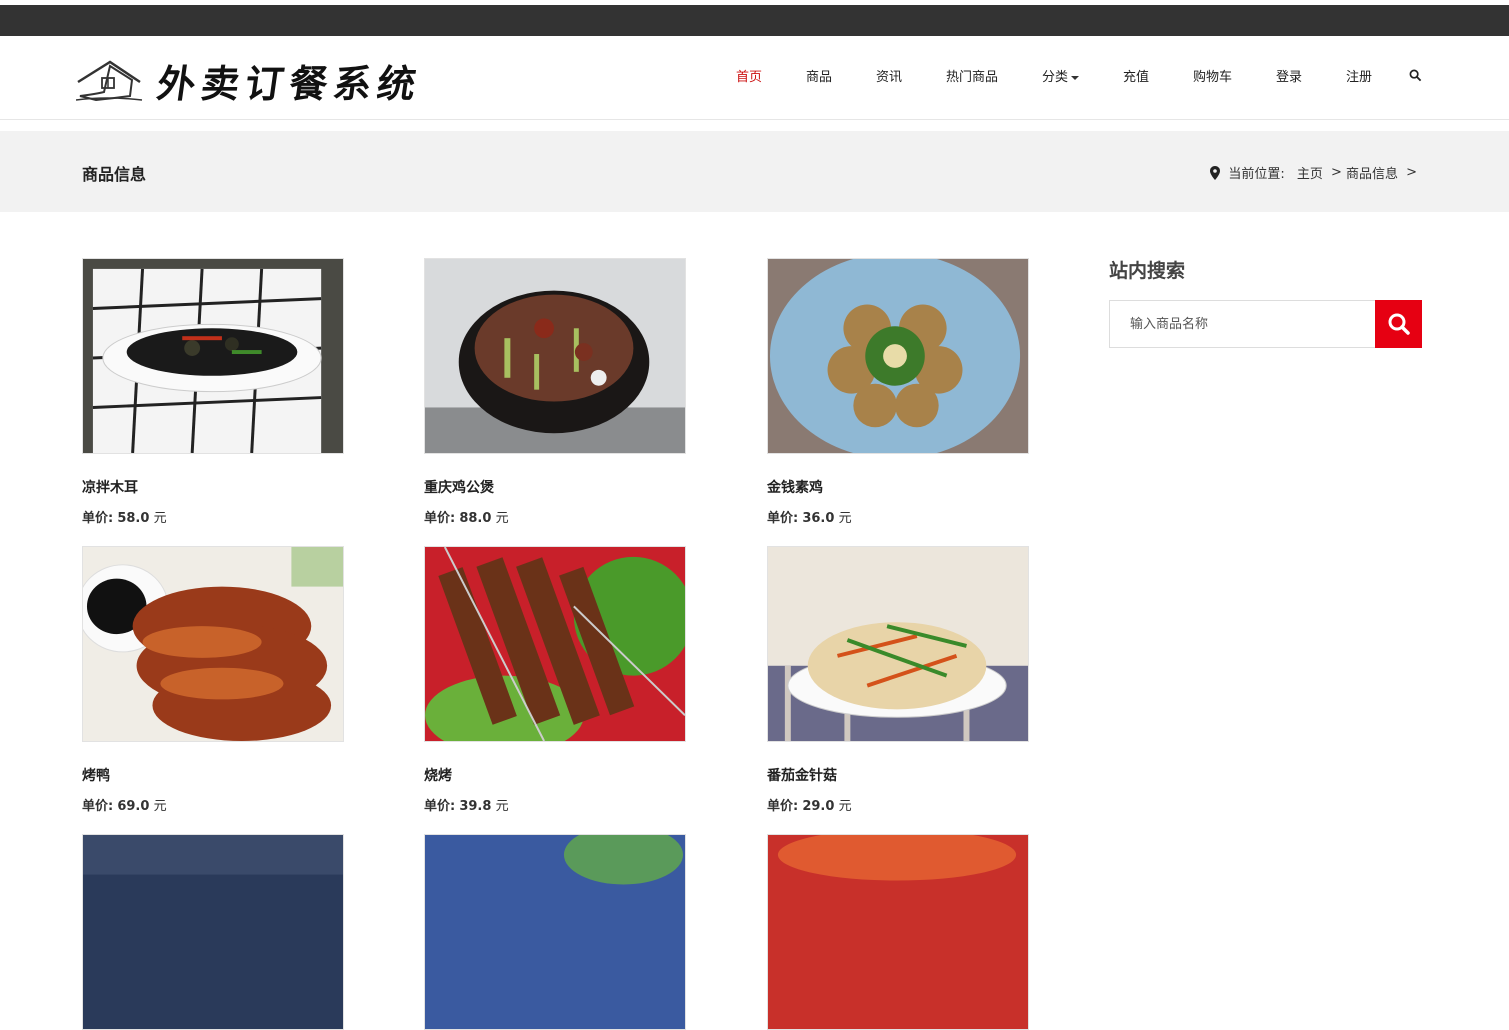 The height and width of the screenshot is (1030, 1509). What do you see at coordinates (1256, 174) in the screenshot?
I see `breadcrumb-prefix: 当前位置:` at bounding box center [1256, 174].